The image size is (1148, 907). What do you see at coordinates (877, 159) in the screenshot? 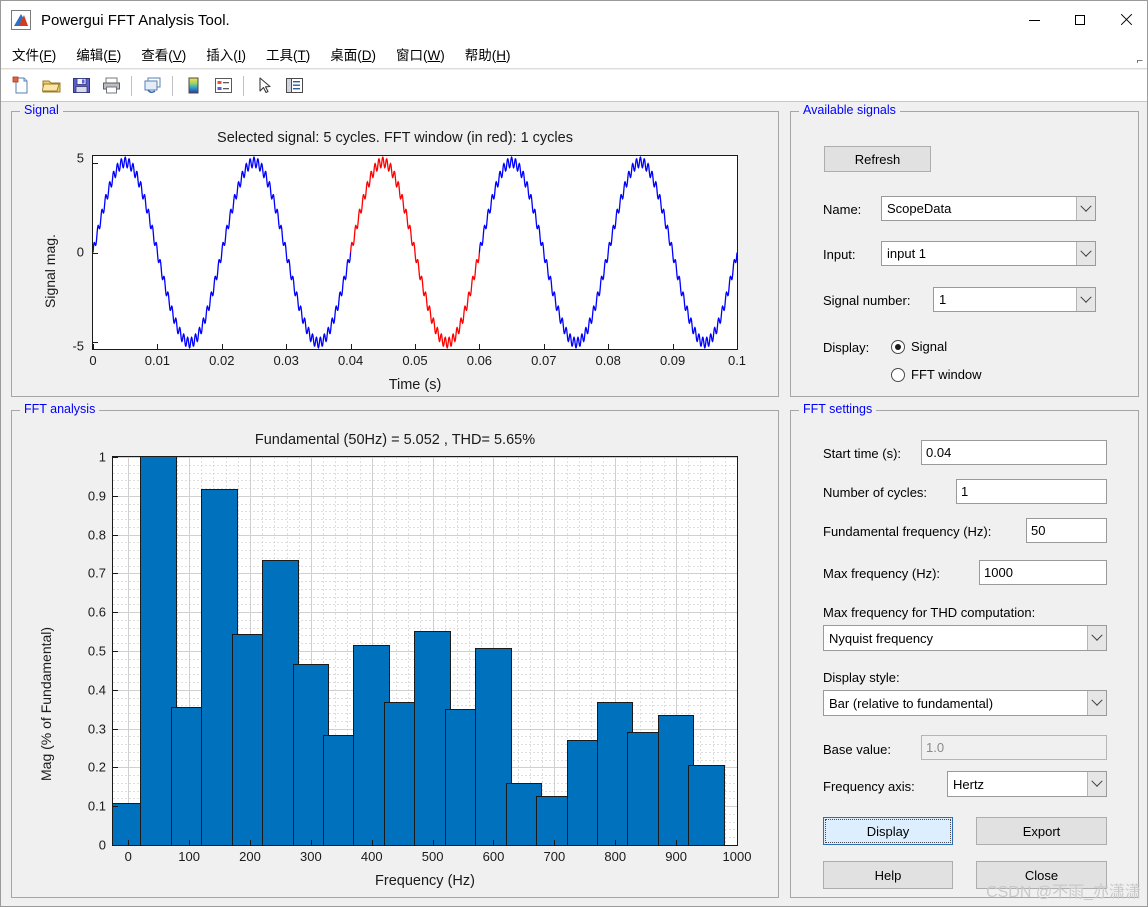
I see `refresh-button: Refresh` at bounding box center [877, 159].